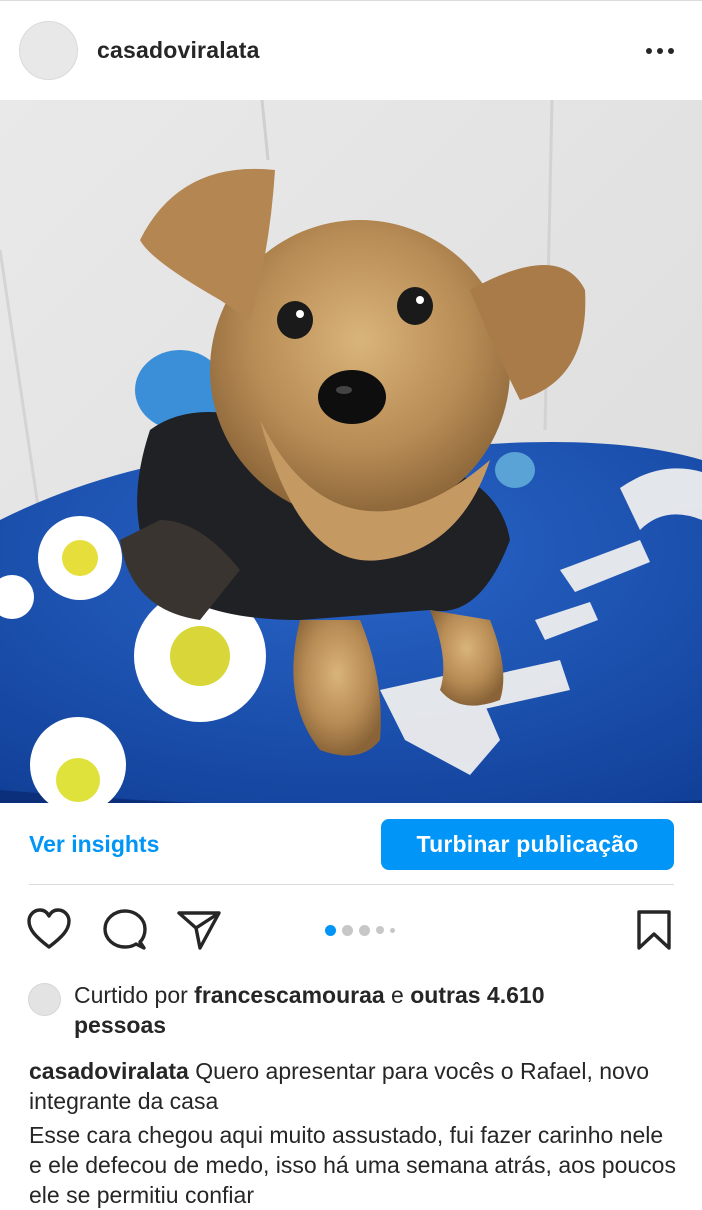 The image size is (702, 1210). Describe the element at coordinates (351, 50) in the screenshot. I see `post-header: casadoviralata` at that location.